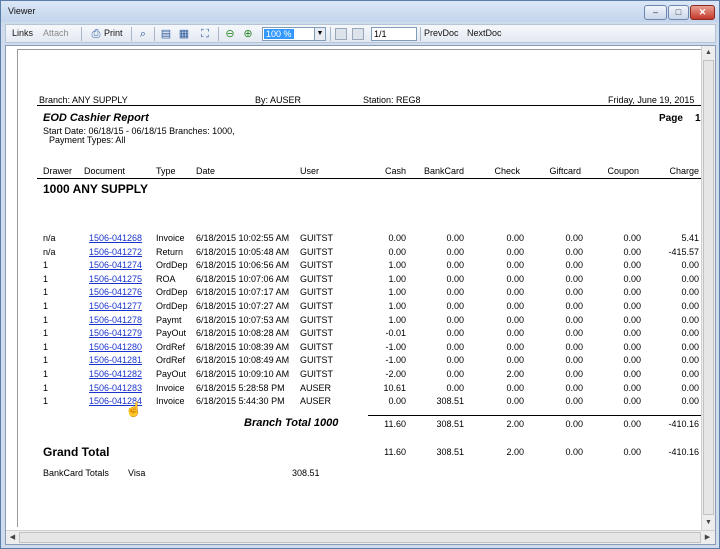 This screenshot has height=549, width=720. What do you see at coordinates (12, 537) in the screenshot?
I see `scroll-left-icon: ◀` at bounding box center [12, 537].